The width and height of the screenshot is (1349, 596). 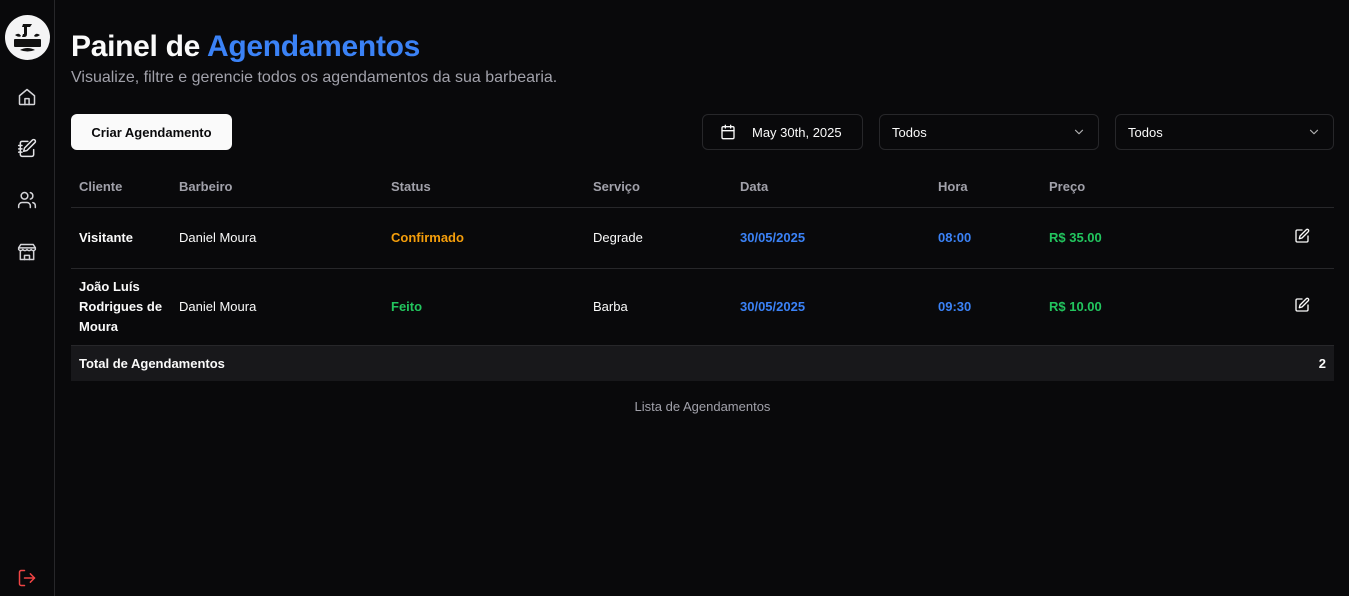 I want to click on column-header-preco: Preço, so click(x=1157, y=187).